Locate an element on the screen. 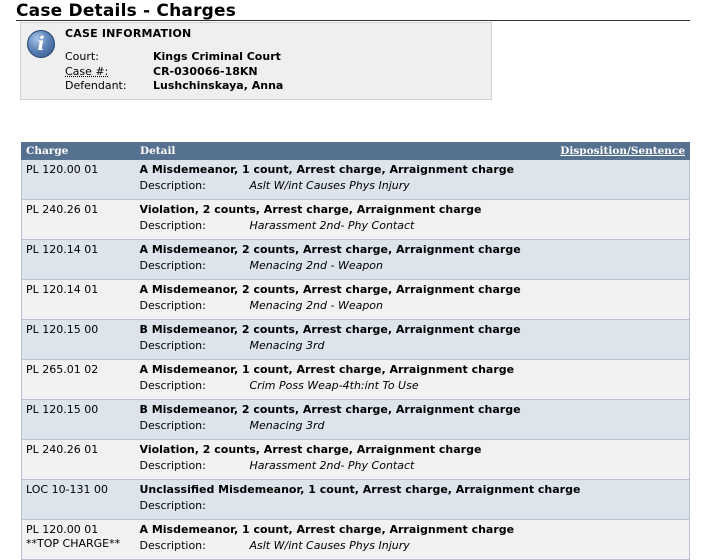 The image size is (709, 560). charge-cell: PL 120.00 01 **TOP CHARGE** is located at coordinates (78, 539).